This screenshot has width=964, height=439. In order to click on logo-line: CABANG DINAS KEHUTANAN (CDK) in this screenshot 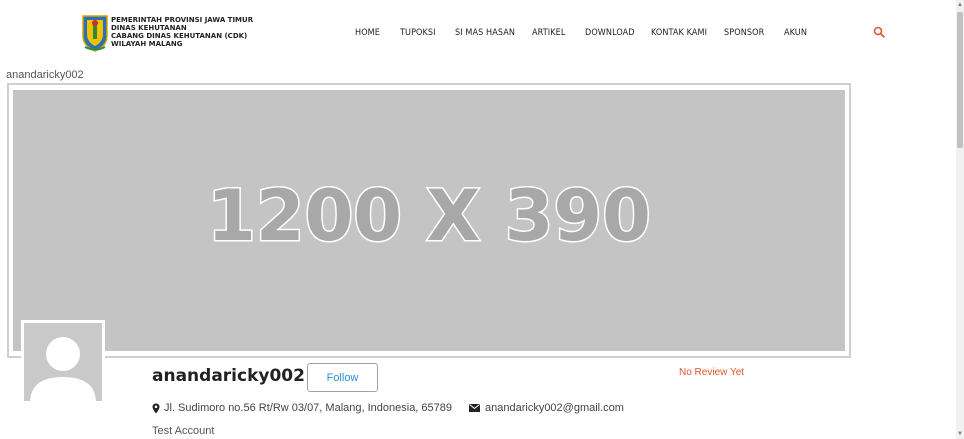, I will do `click(179, 36)`.